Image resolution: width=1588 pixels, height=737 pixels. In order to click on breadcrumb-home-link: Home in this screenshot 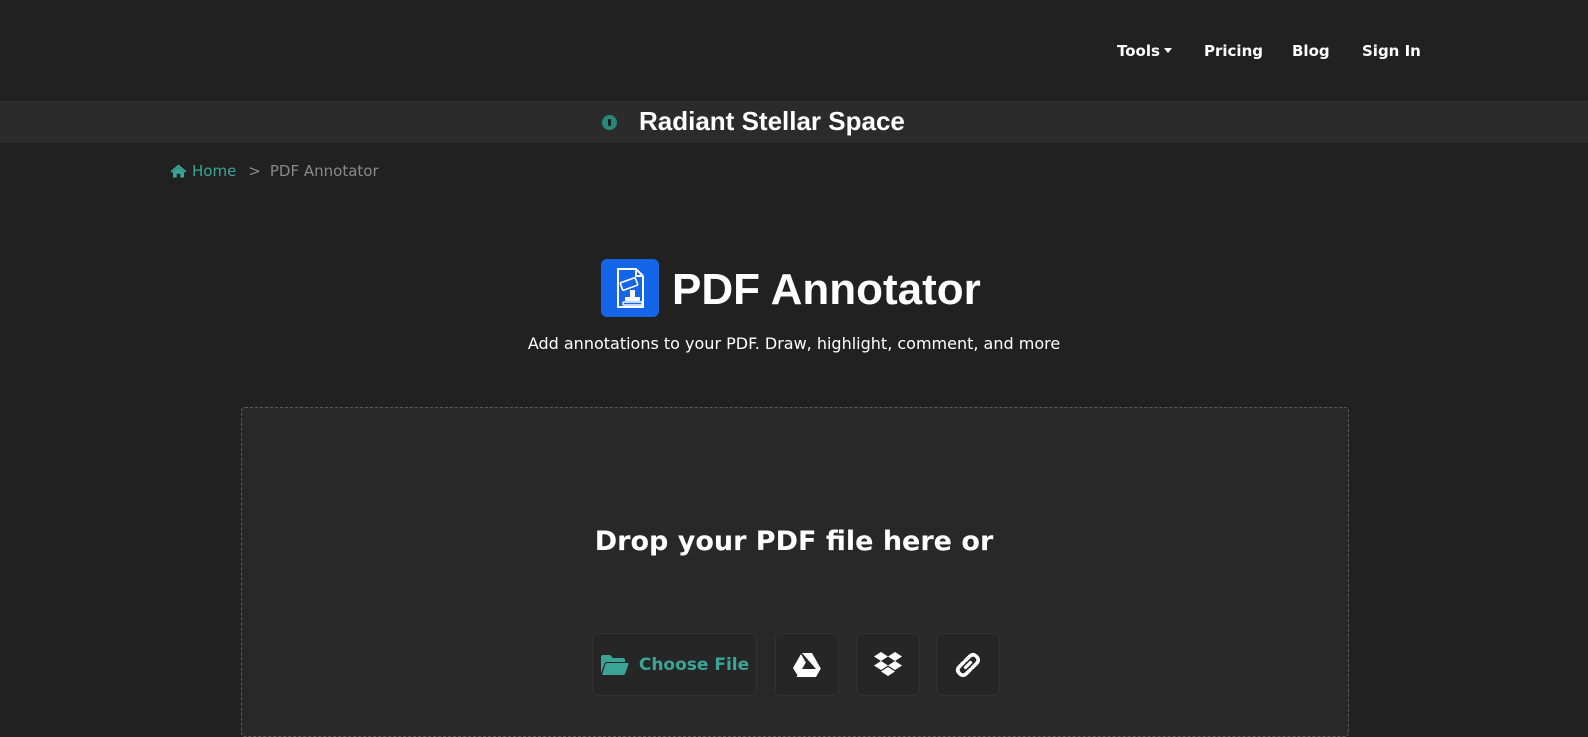, I will do `click(203, 171)`.